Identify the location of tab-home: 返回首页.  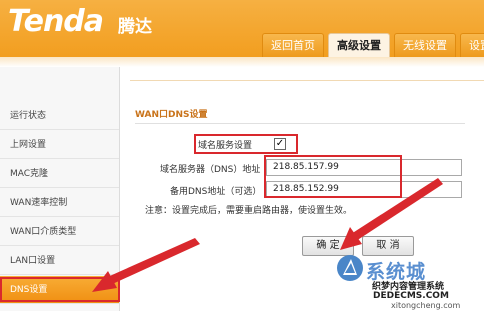
(293, 45).